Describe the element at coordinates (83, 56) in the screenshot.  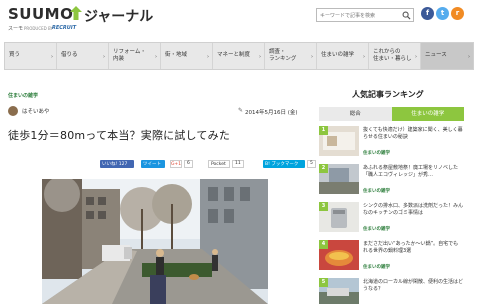
I see `nav-item-rent: 借りる ›` at that location.